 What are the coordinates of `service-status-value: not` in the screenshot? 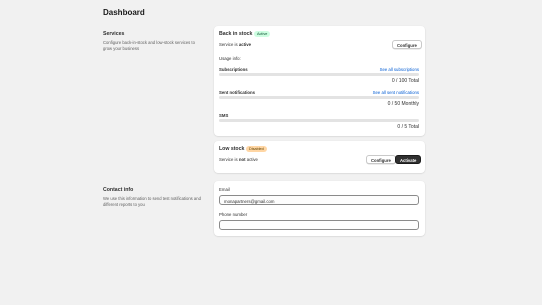 It's located at (242, 159).